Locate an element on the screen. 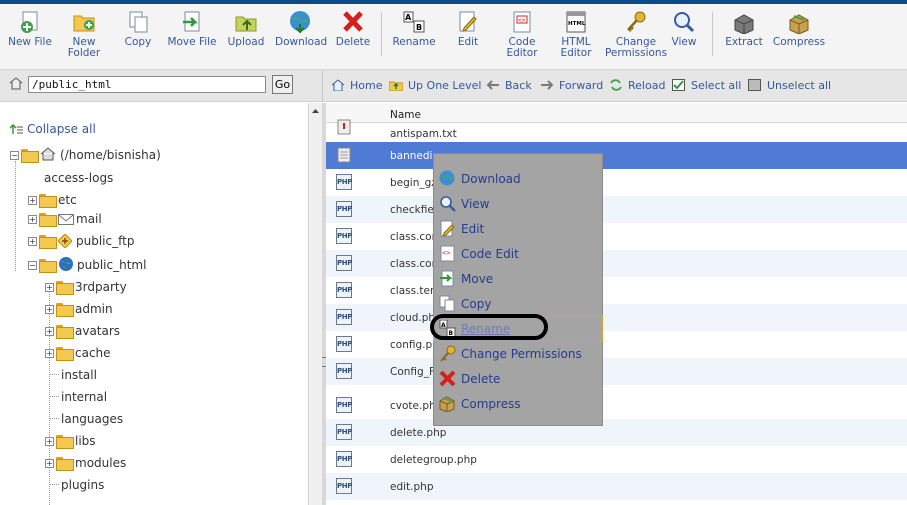  file-name: deletegroup.php is located at coordinates (433, 460).